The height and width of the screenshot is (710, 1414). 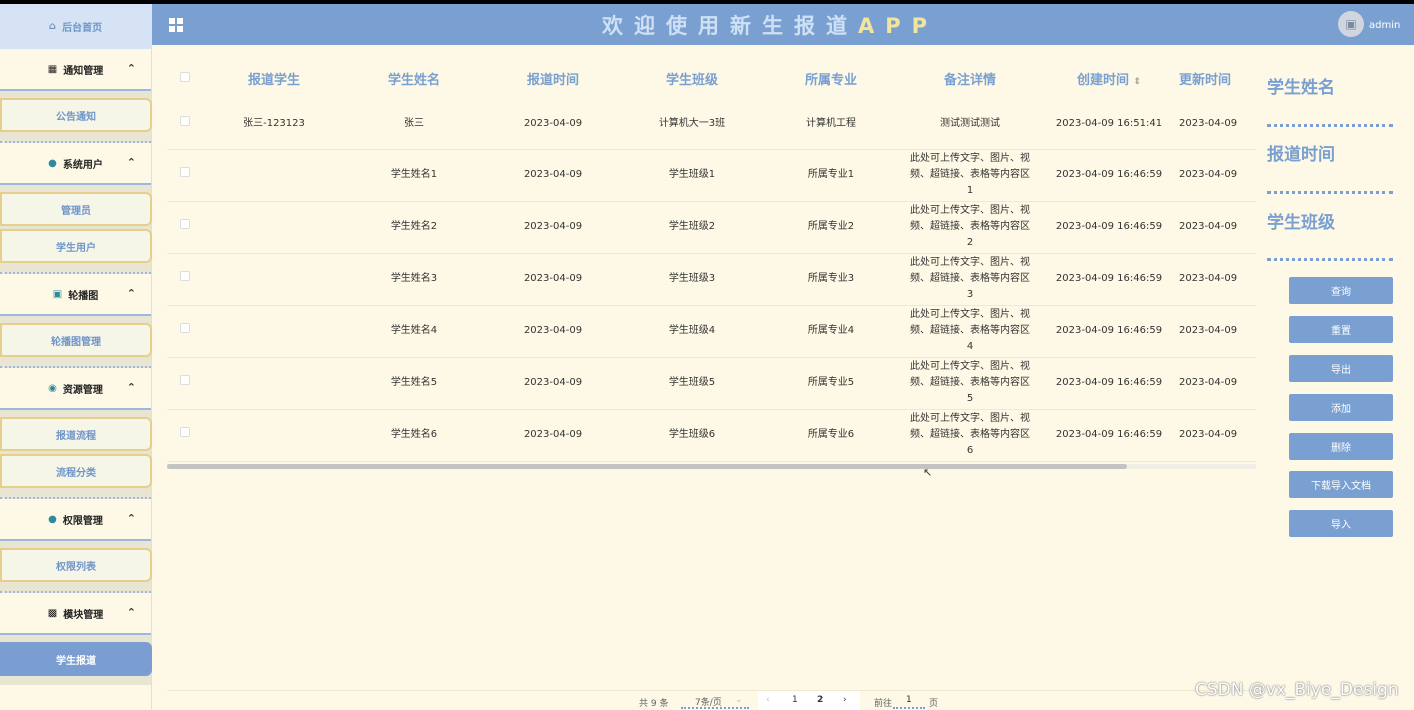 What do you see at coordinates (75, 70) in the screenshot?
I see `sidebar-group-notice: ▦ 通知管理 ⌃` at bounding box center [75, 70].